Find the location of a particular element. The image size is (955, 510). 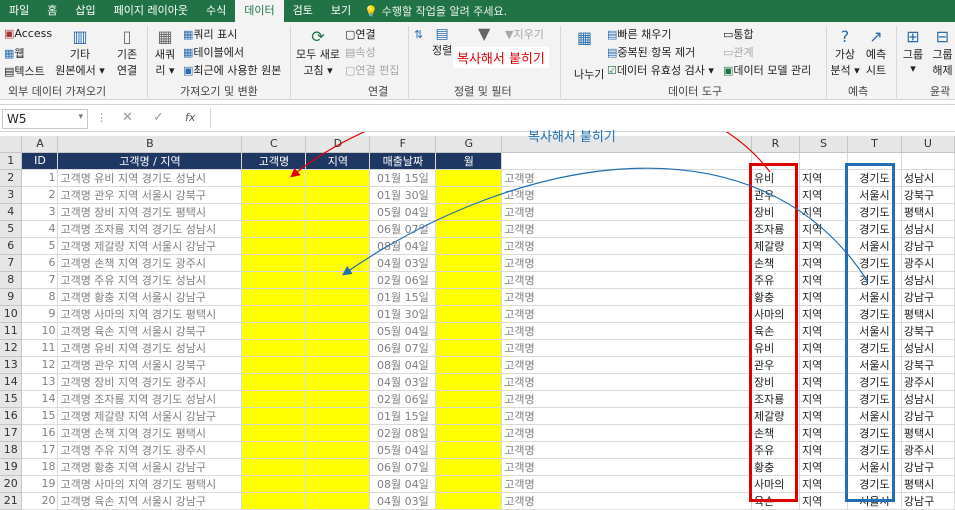

access-button: ▣Access is located at coordinates (28, 33).